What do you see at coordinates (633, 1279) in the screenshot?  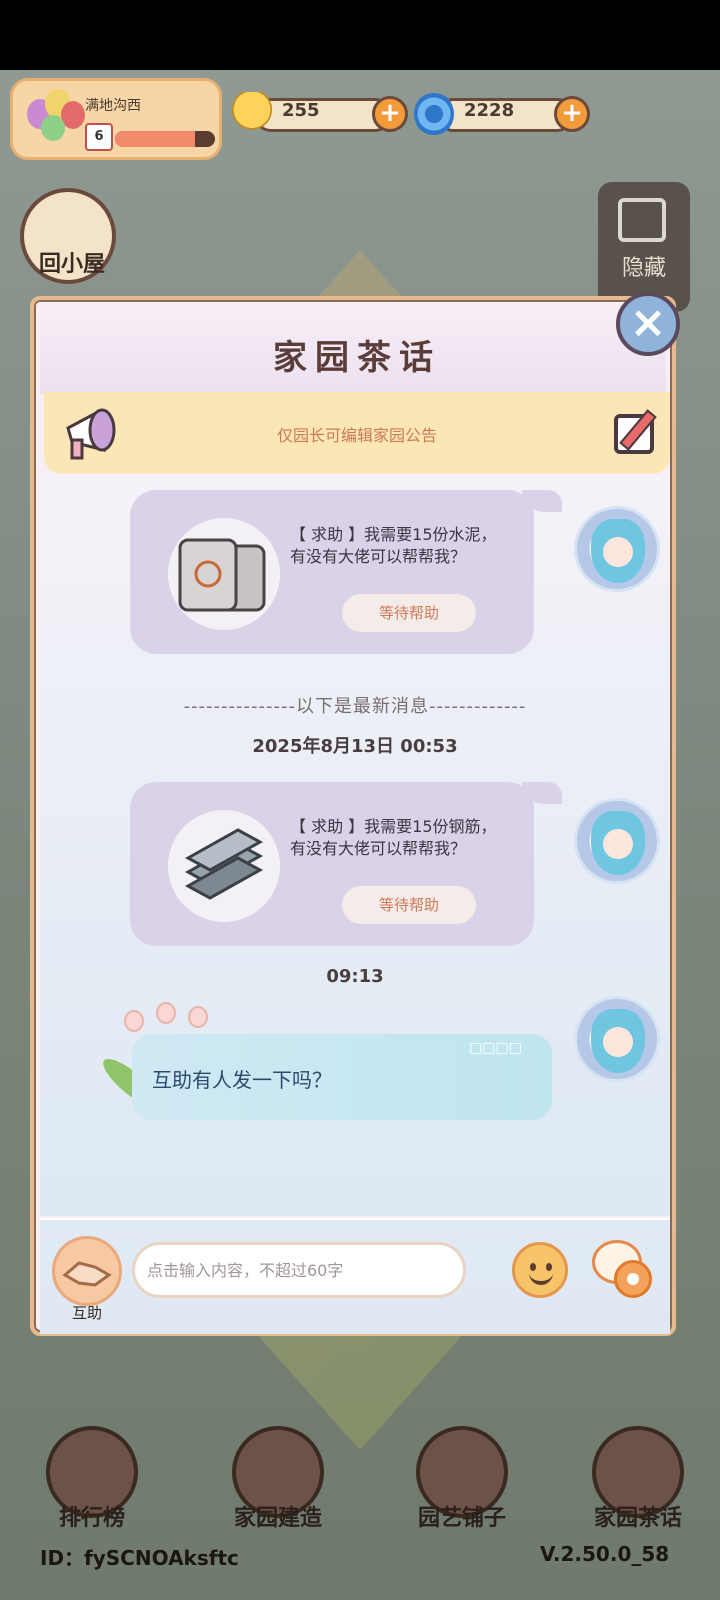 I see `gear-icon` at bounding box center [633, 1279].